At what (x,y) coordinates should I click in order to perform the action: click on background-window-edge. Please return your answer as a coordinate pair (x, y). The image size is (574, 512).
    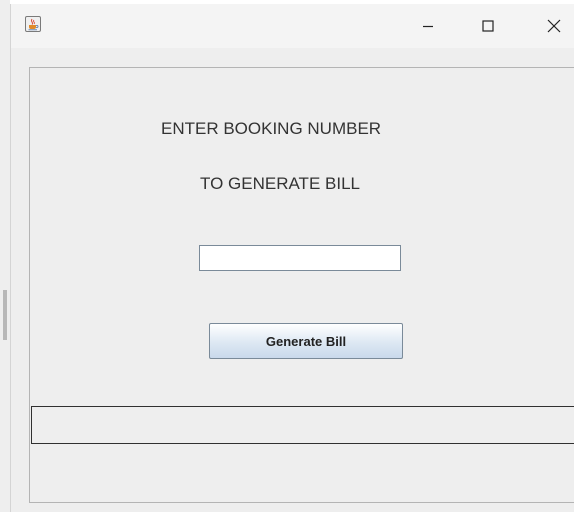
    Looking at the image, I should click on (5, 315).